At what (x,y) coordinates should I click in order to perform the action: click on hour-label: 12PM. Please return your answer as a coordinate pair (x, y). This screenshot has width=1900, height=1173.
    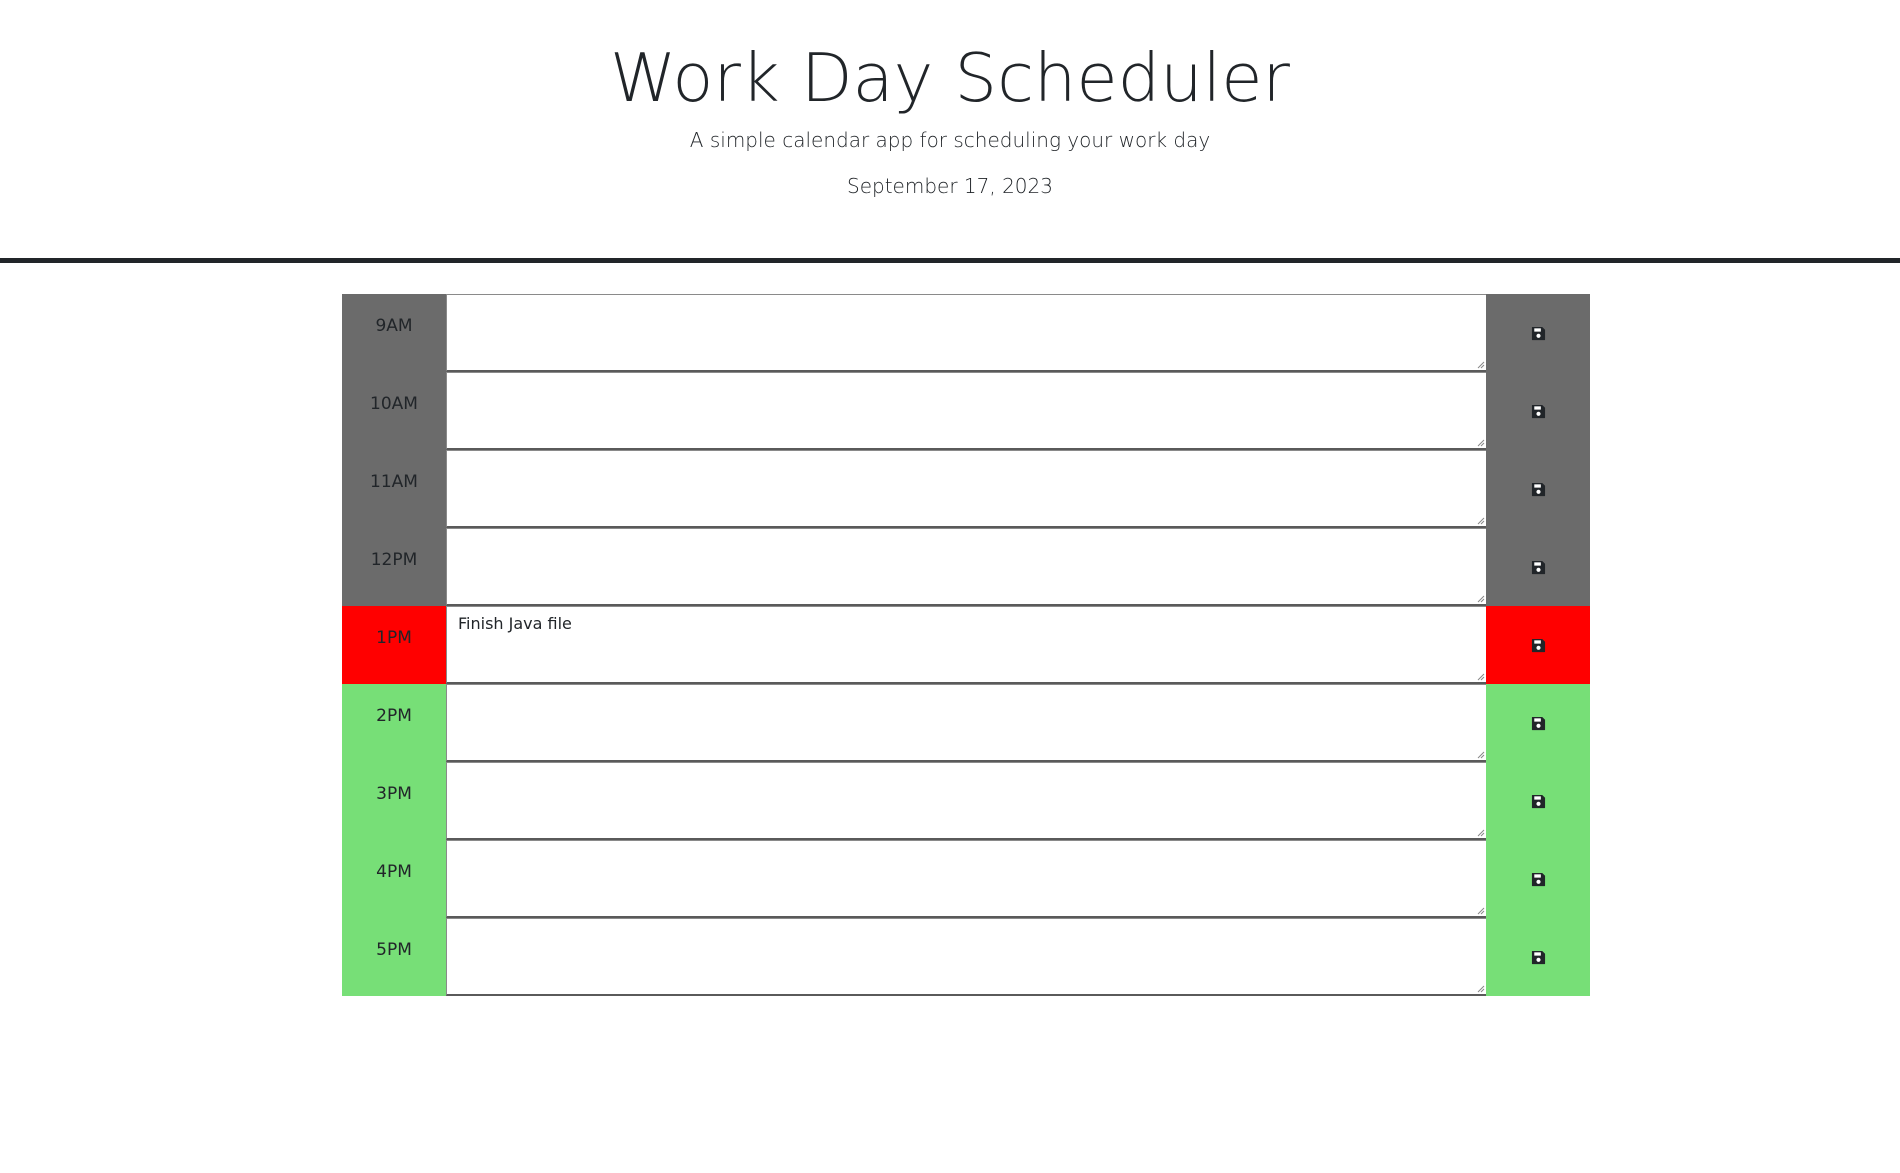
    Looking at the image, I should click on (394, 560).